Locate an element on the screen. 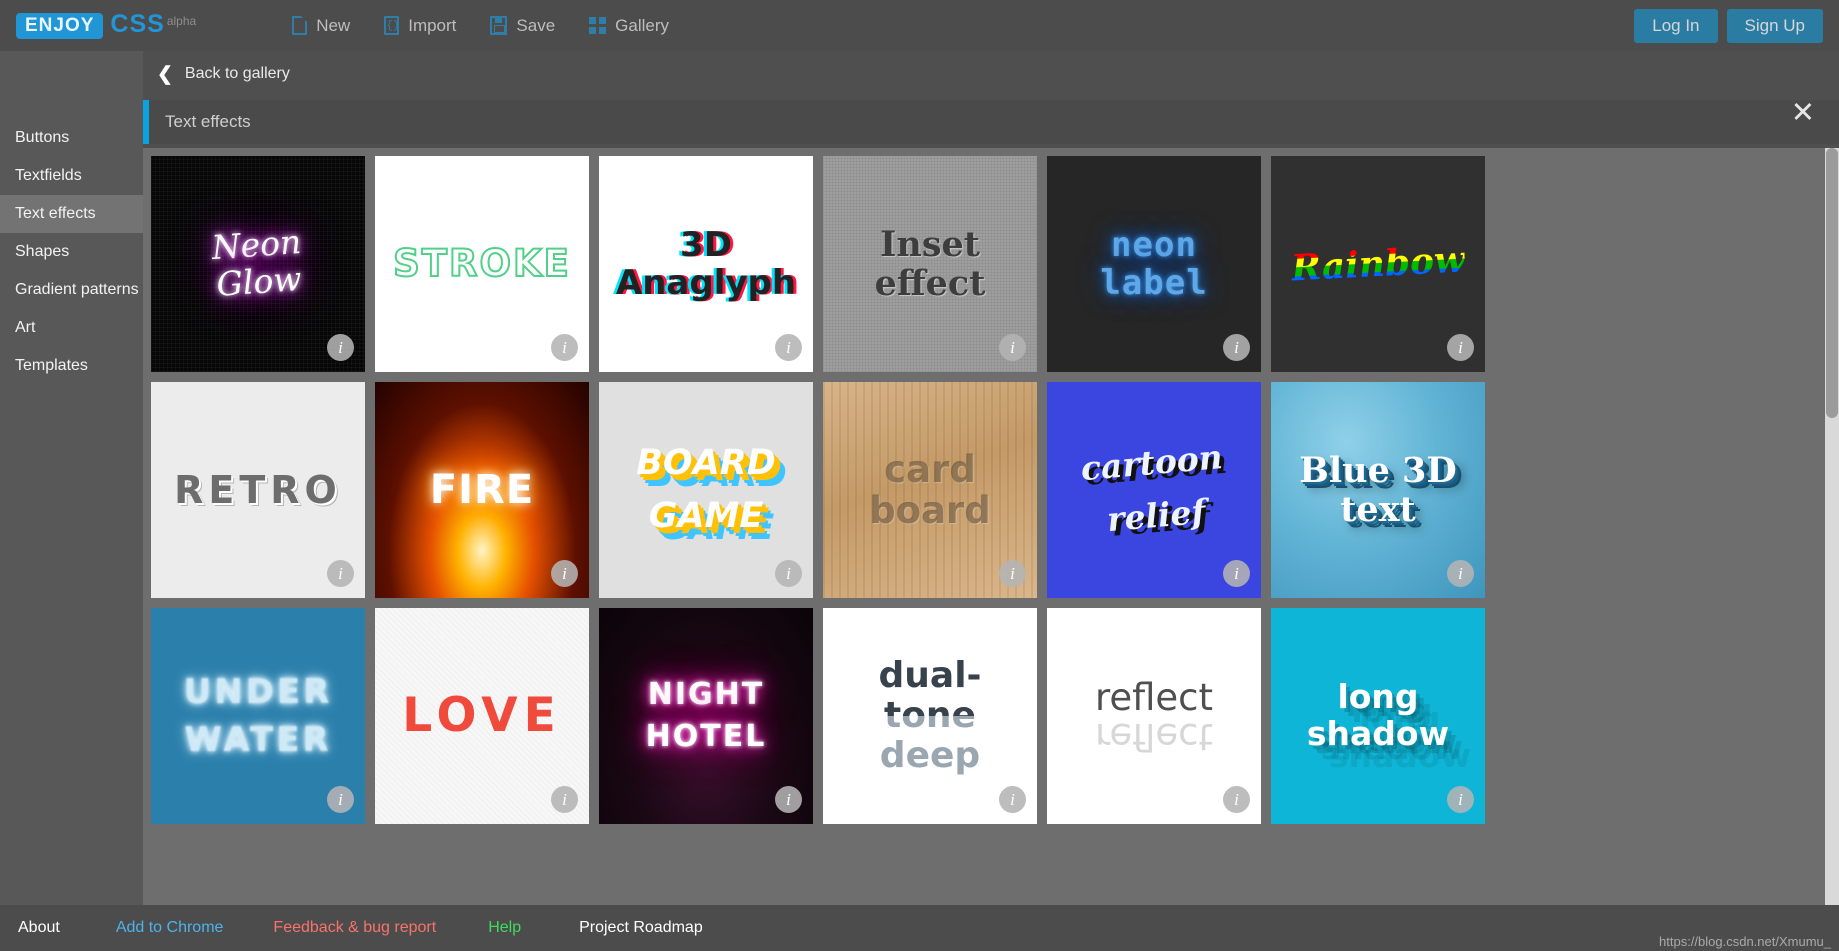 The height and width of the screenshot is (951, 1839). effect-preview-text: cartoon relief is located at coordinates (1153, 489).